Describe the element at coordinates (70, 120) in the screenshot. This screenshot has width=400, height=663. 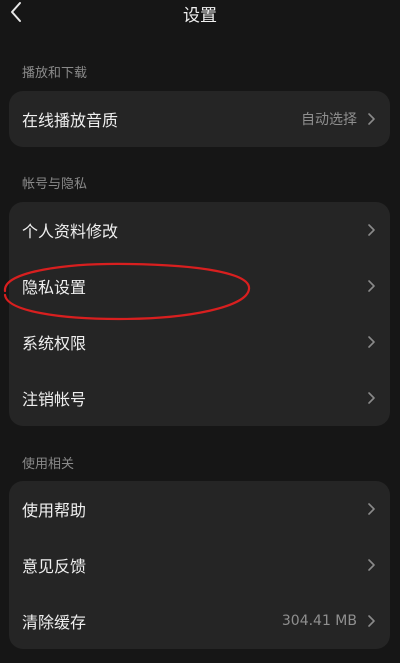
I see `setting-label: 在线播放音质` at that location.